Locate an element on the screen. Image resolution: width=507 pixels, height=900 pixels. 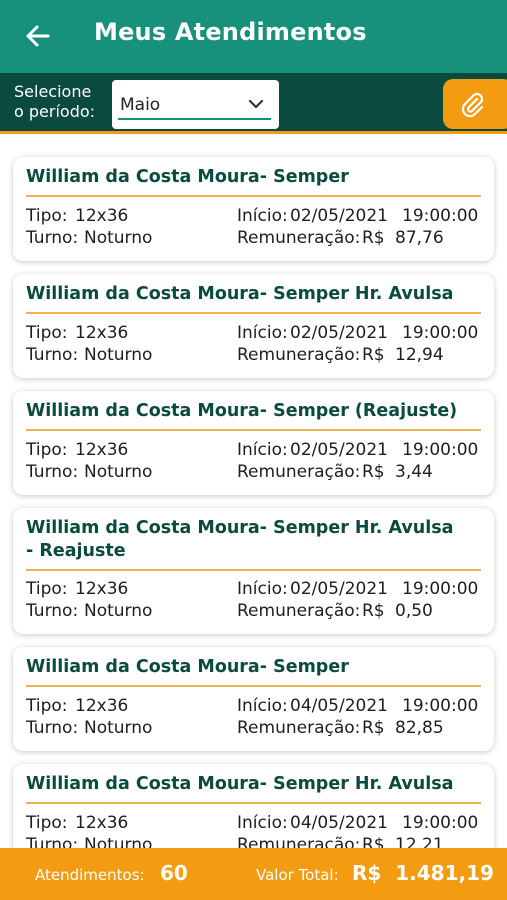
period-select-value: Maio is located at coordinates (140, 105).